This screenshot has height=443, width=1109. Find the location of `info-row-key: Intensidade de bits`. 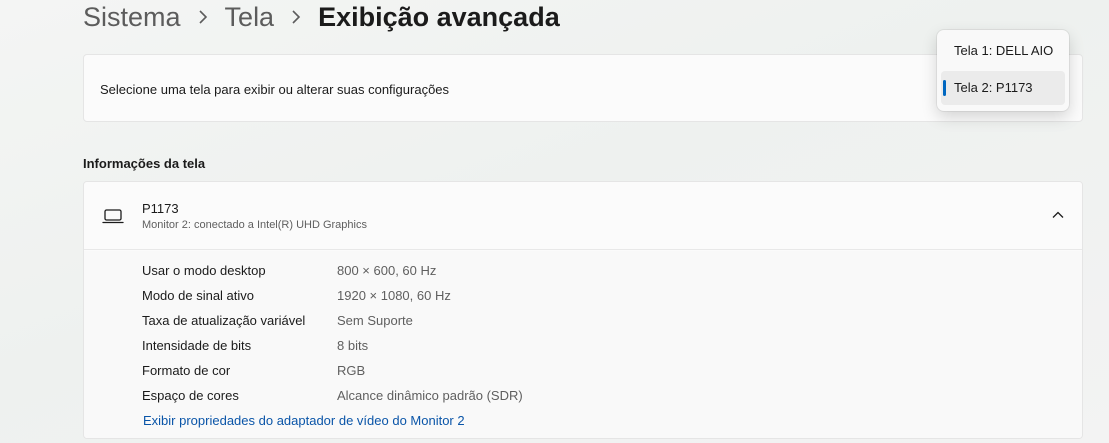

info-row-key: Intensidade de bits is located at coordinates (197, 345).